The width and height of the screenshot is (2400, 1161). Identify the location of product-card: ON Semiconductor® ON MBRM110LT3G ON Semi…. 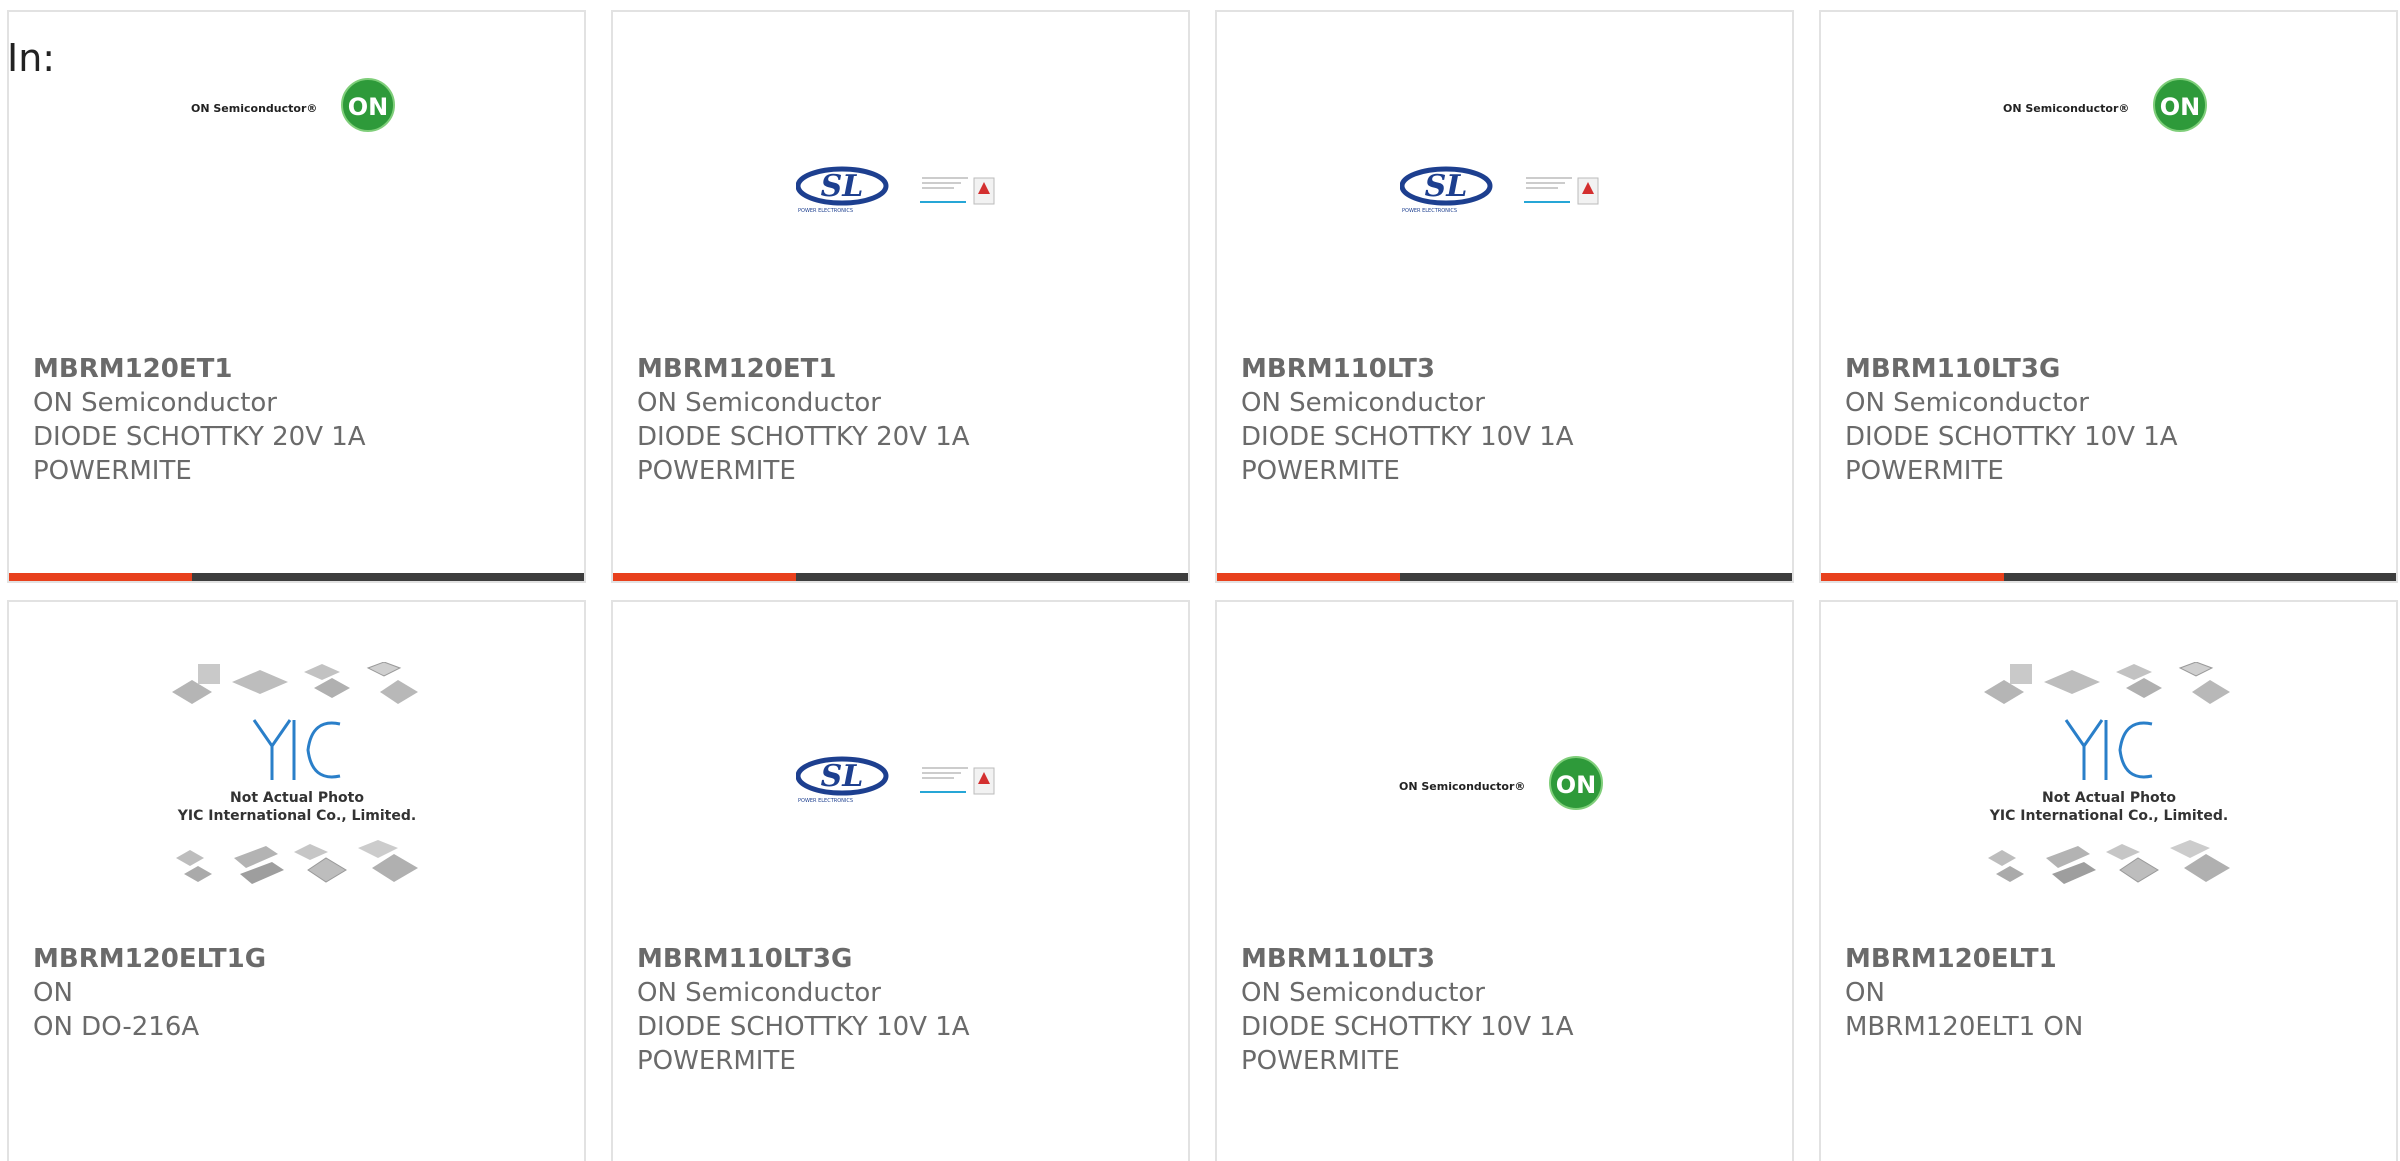
(2108, 296).